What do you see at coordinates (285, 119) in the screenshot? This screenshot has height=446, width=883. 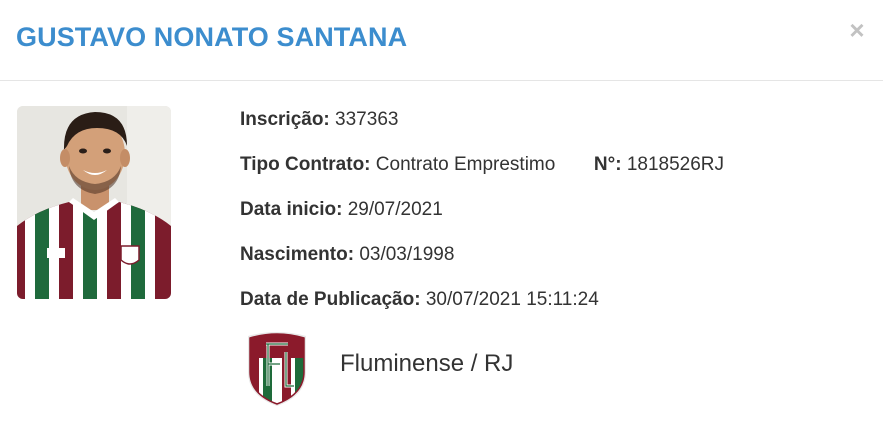 I see `inscricao-label: Inscrição:` at bounding box center [285, 119].